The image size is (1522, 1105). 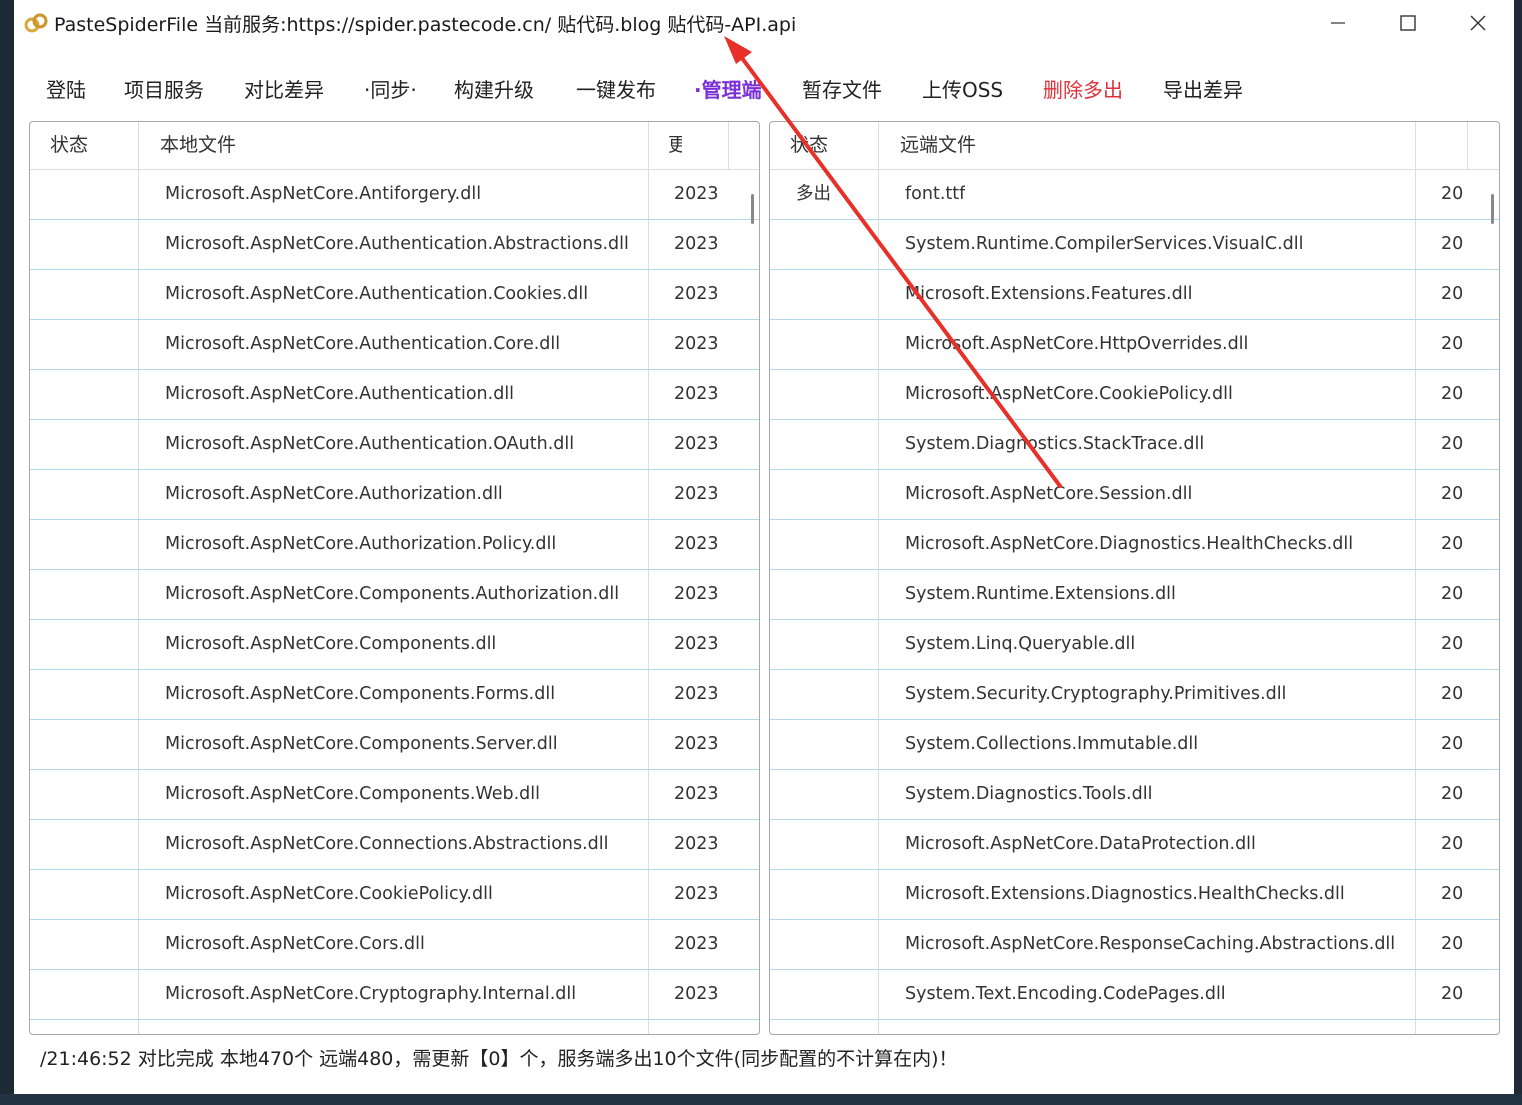 What do you see at coordinates (1478, 23) in the screenshot?
I see `close-button` at bounding box center [1478, 23].